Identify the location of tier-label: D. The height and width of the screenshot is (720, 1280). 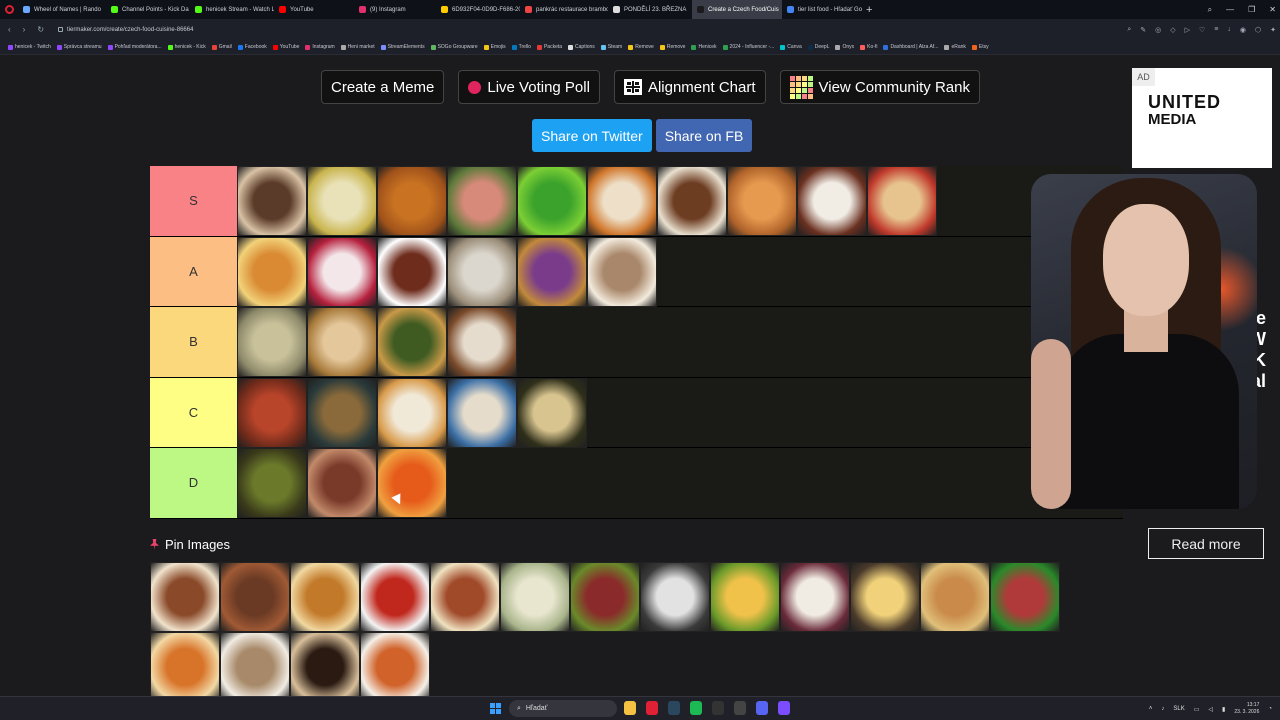
(193, 483).